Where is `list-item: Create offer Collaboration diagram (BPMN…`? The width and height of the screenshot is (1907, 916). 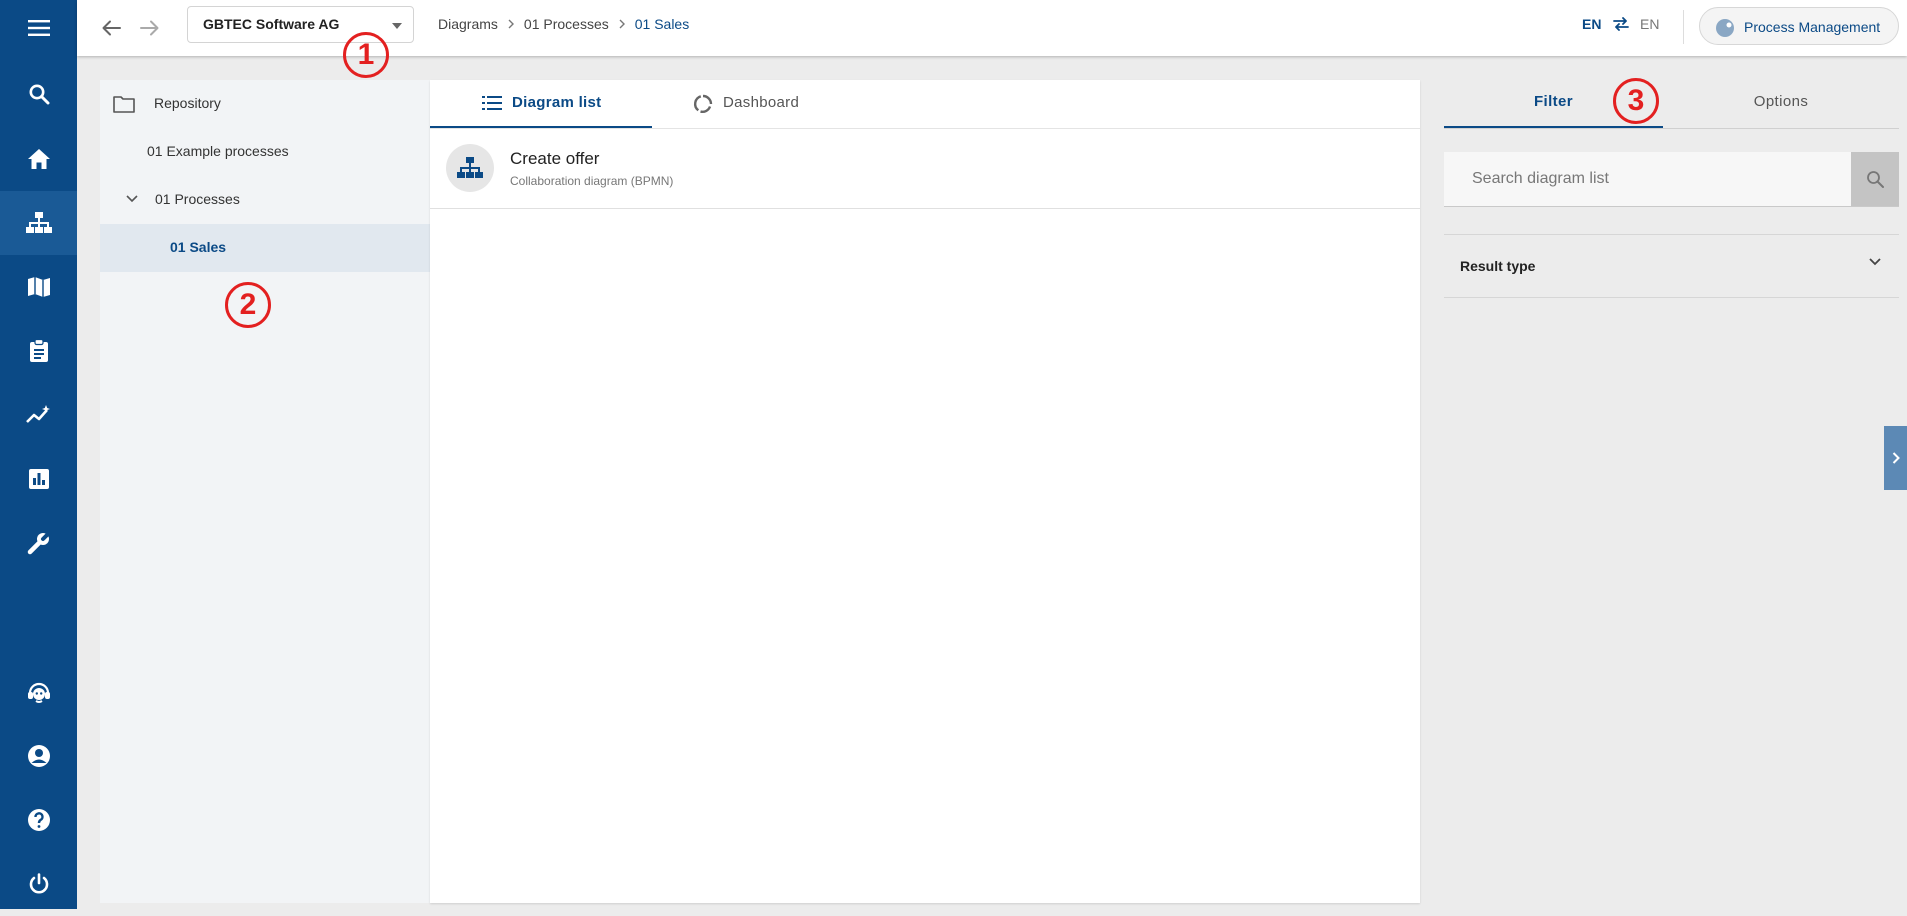
list-item: Create offer Collaboration diagram (BPMN… is located at coordinates (925, 169).